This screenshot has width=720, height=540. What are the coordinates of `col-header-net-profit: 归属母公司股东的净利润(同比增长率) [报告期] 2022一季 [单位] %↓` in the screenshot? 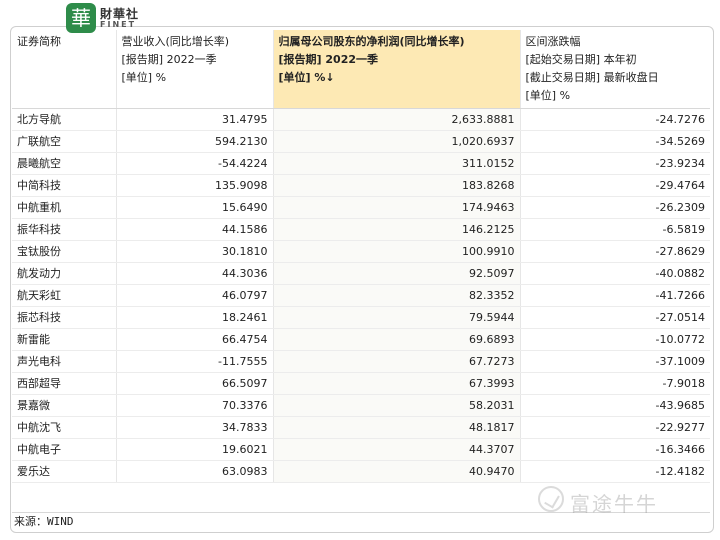 It's located at (397, 69).